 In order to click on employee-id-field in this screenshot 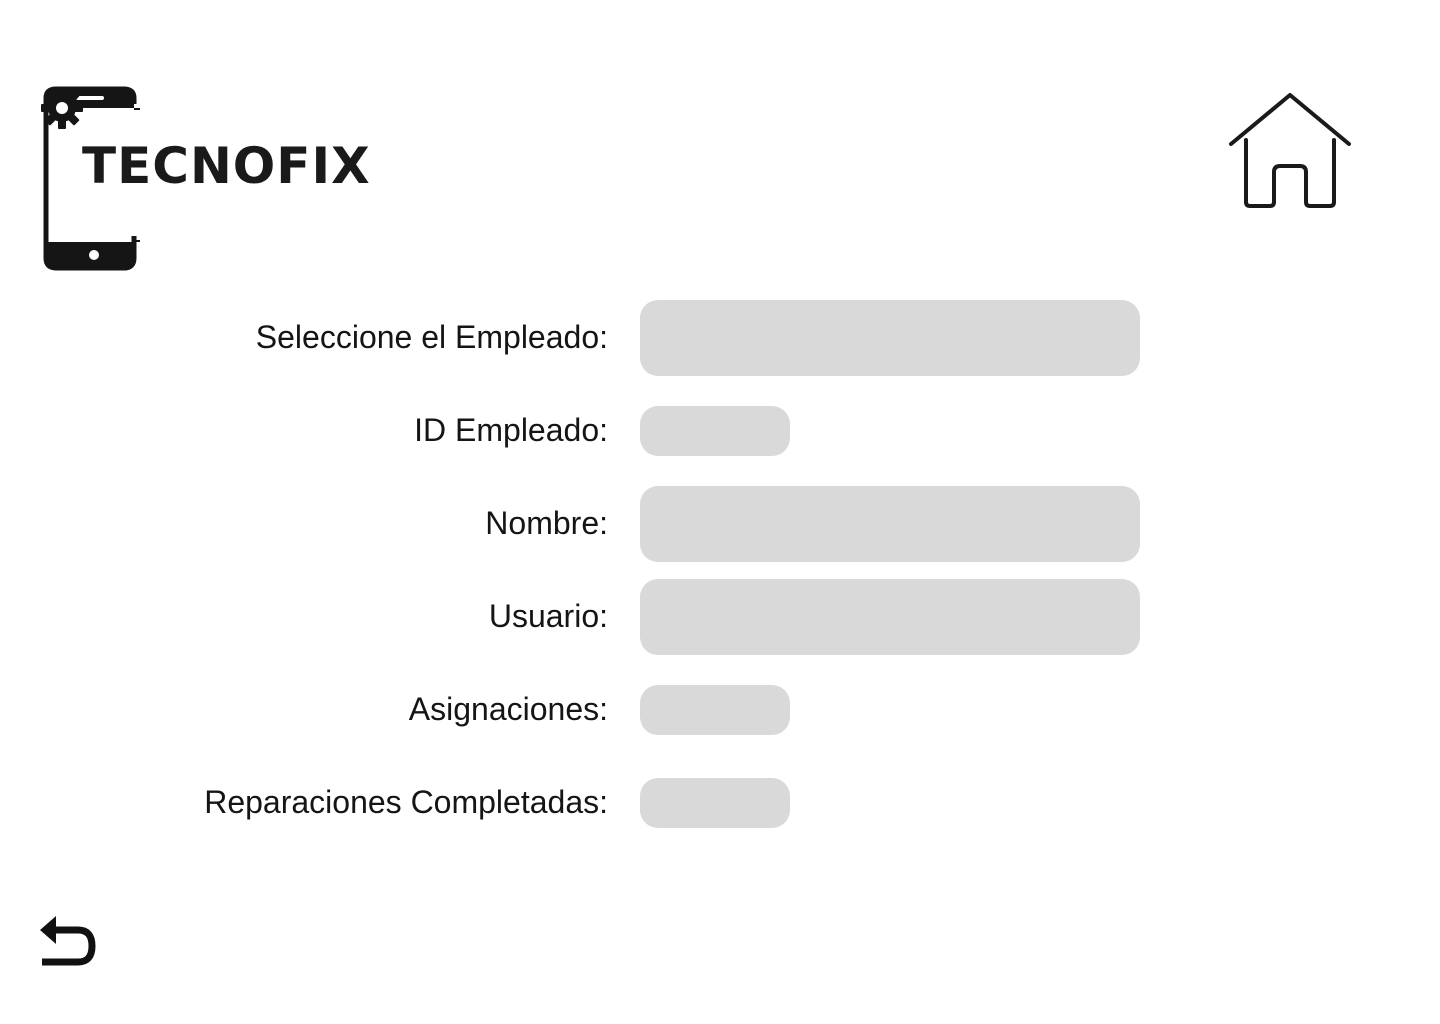, I will do `click(715, 431)`.